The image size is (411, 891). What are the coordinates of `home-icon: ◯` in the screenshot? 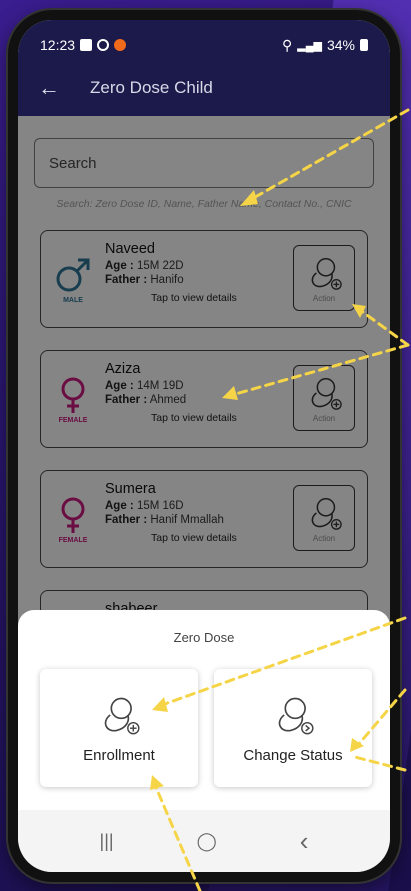 It's located at (207, 841).